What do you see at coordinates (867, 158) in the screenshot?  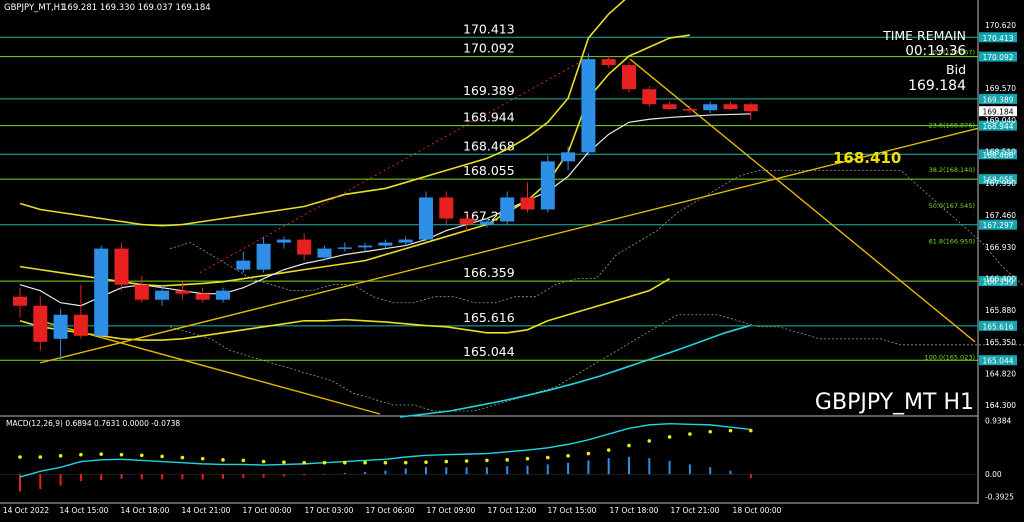 I see `highlight-level-label: 168.410` at bounding box center [867, 158].